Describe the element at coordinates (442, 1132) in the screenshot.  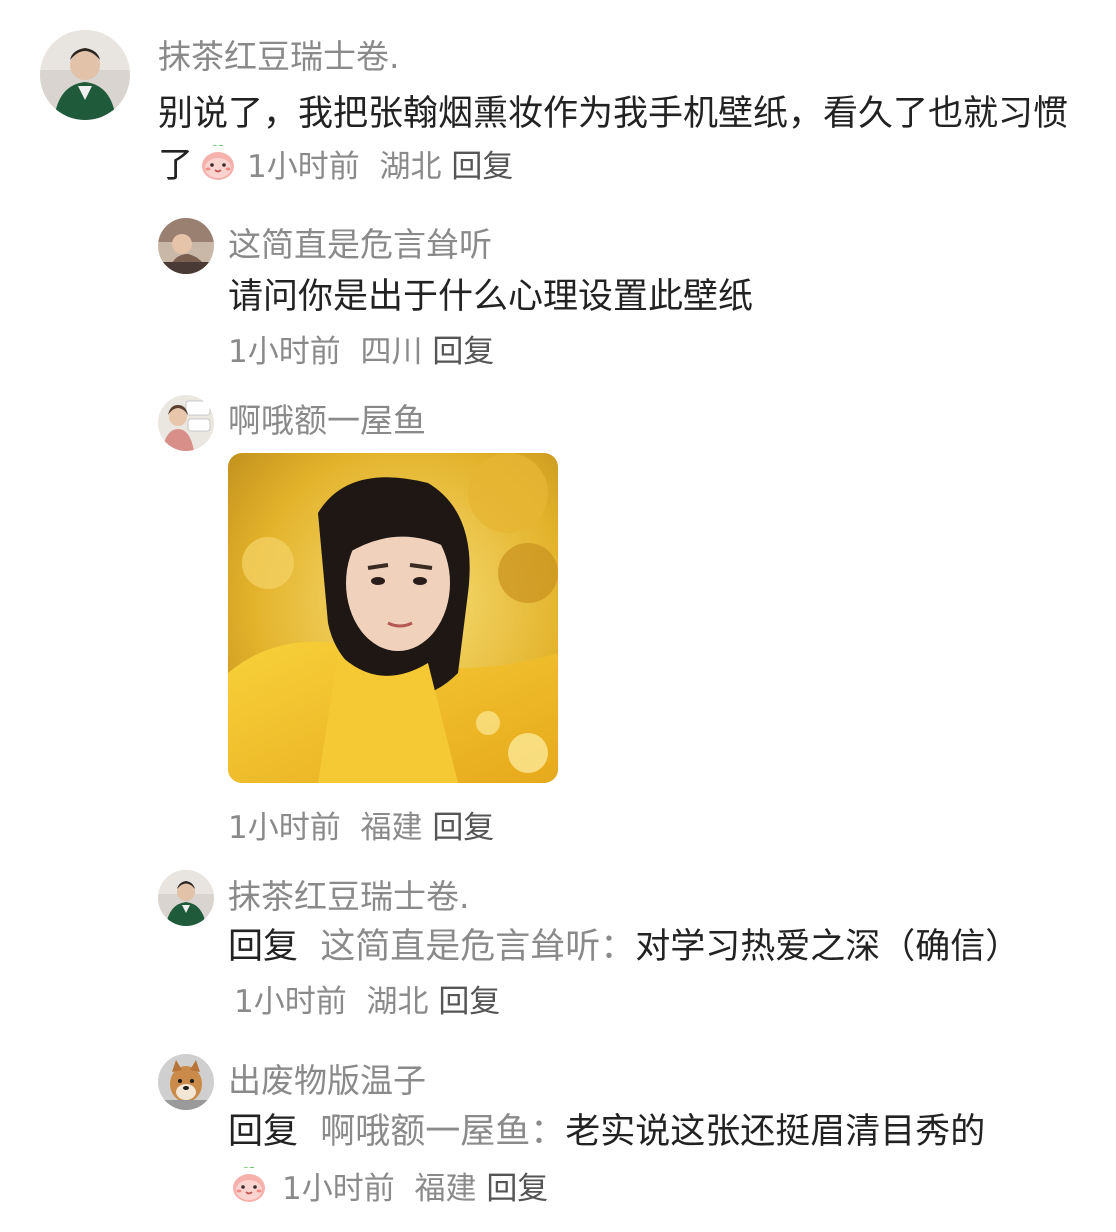
I see `reply-target-user: 啊哦额一屋鱼：` at that location.